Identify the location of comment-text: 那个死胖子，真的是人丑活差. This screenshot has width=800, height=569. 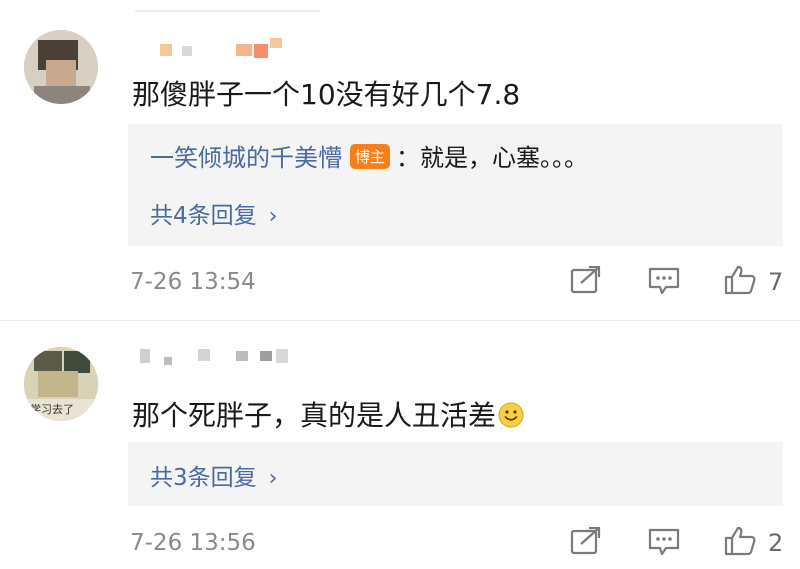
(328, 414).